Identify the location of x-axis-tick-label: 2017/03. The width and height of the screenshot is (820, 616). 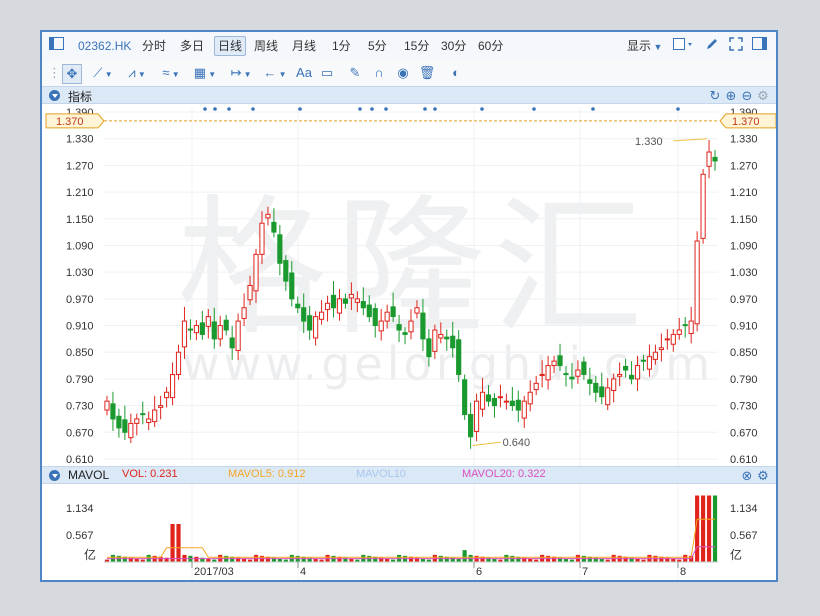
(214, 572).